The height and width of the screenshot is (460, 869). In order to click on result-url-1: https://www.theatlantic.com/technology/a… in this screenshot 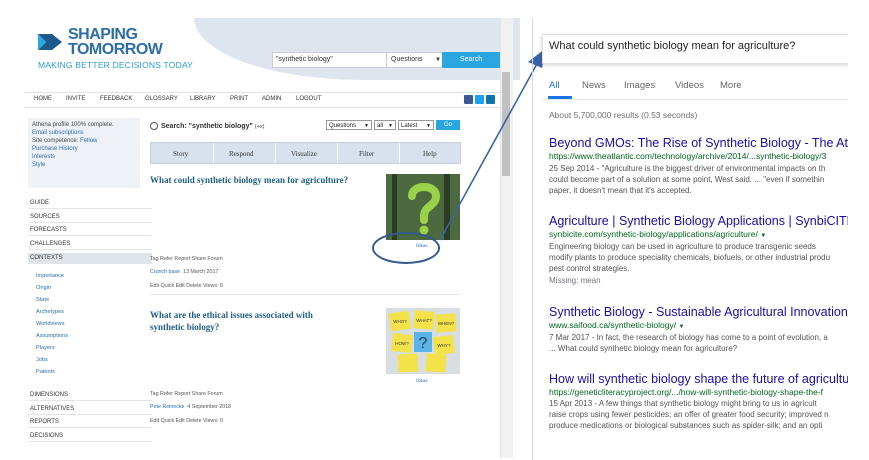, I will do `click(687, 156)`.